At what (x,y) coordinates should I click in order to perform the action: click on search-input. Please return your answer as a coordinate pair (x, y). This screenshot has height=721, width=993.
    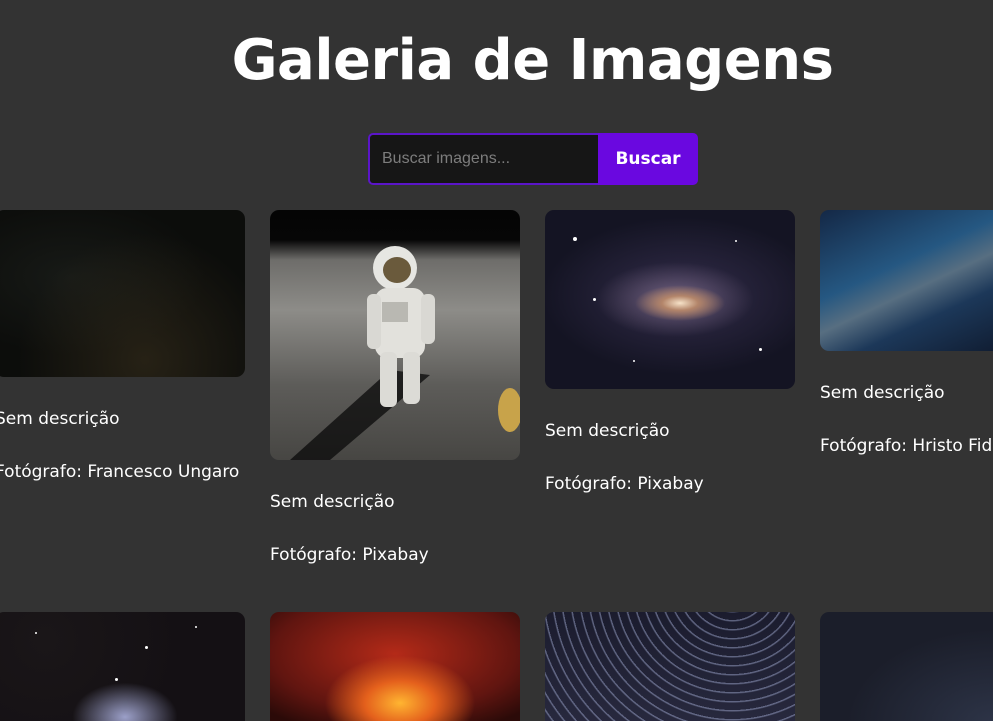
    Looking at the image, I should click on (483, 159).